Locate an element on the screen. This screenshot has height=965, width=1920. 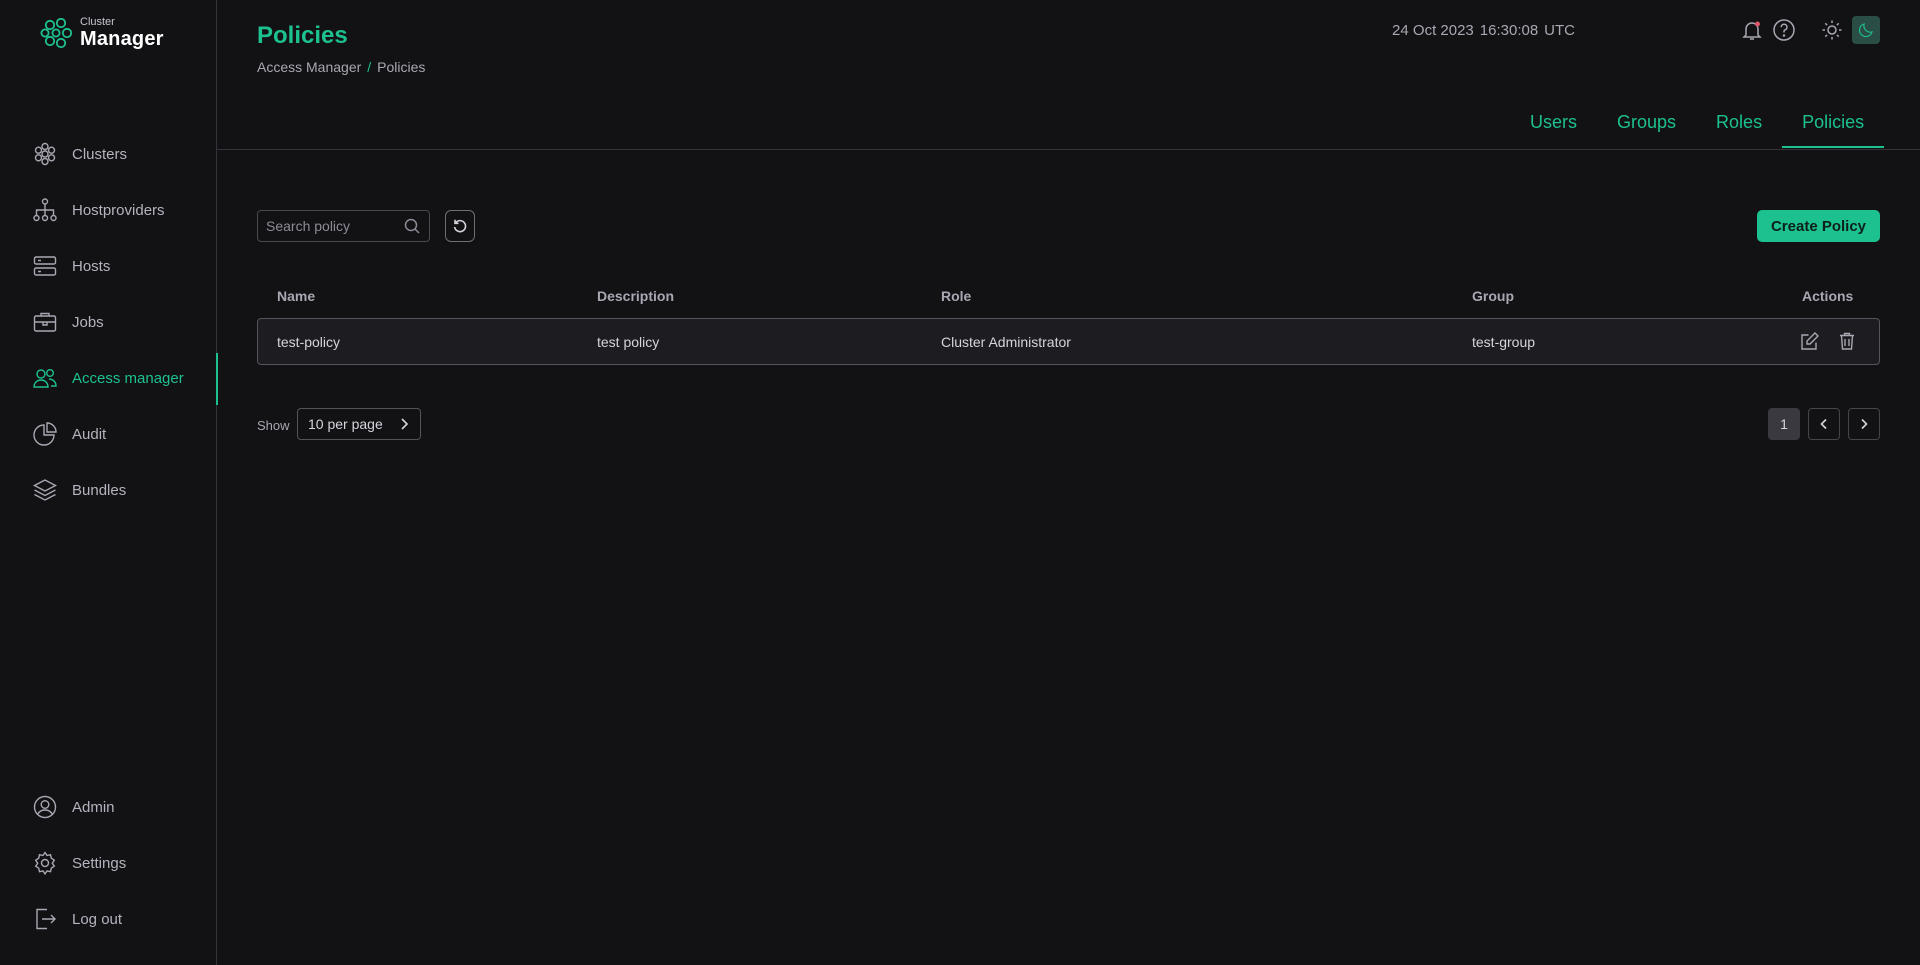
per-page-select: 10 per page is located at coordinates (359, 424).